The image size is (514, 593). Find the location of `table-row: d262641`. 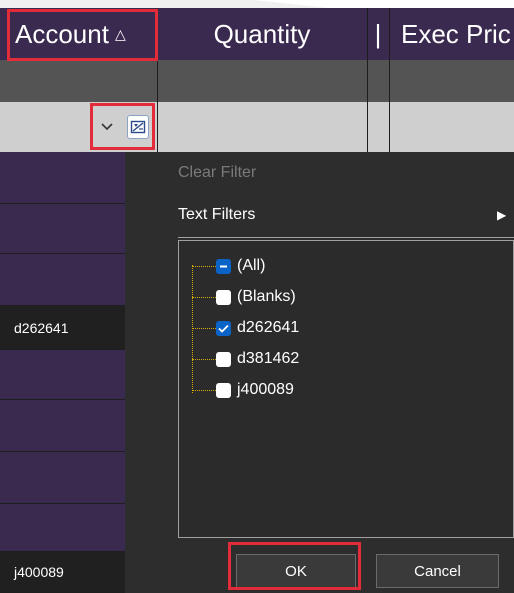

table-row: d262641 is located at coordinates (62, 328).